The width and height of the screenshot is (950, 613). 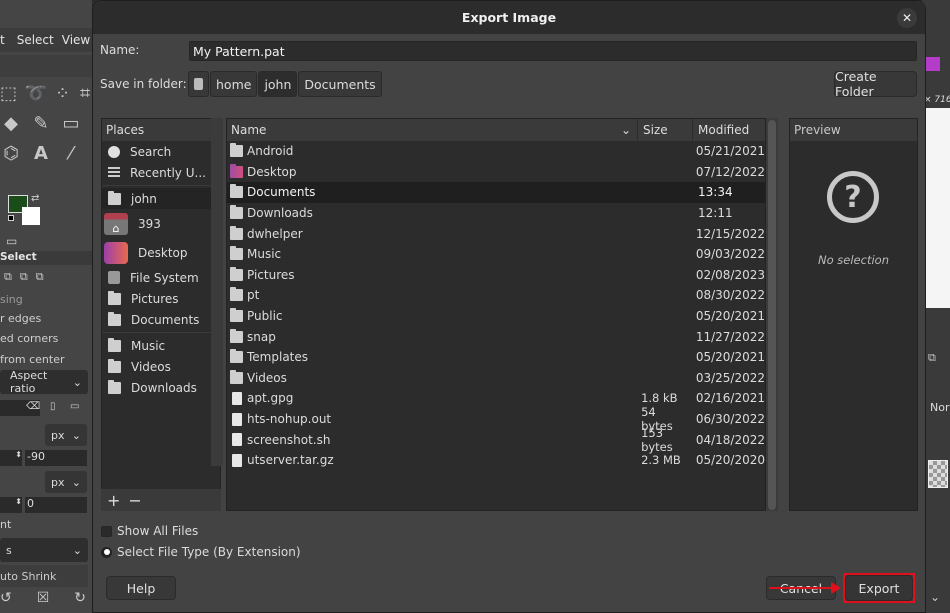 What do you see at coordinates (937, 208) in the screenshot?
I see `brush-list` at bounding box center [937, 208].